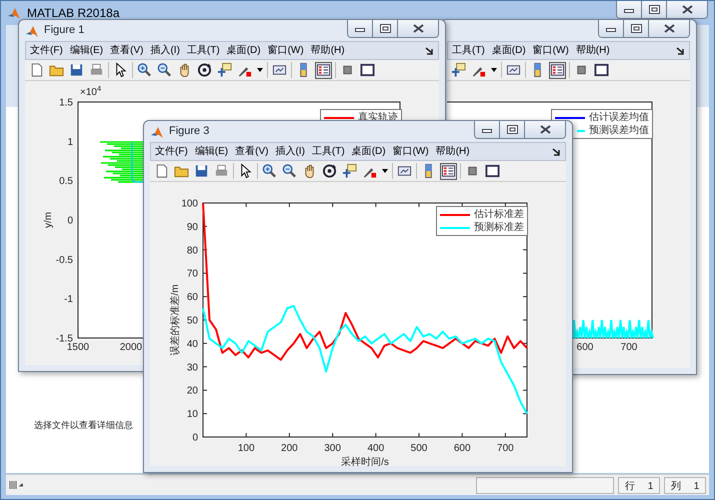 The image size is (715, 500). I want to click on zoom-out-icon, so click(289, 171).